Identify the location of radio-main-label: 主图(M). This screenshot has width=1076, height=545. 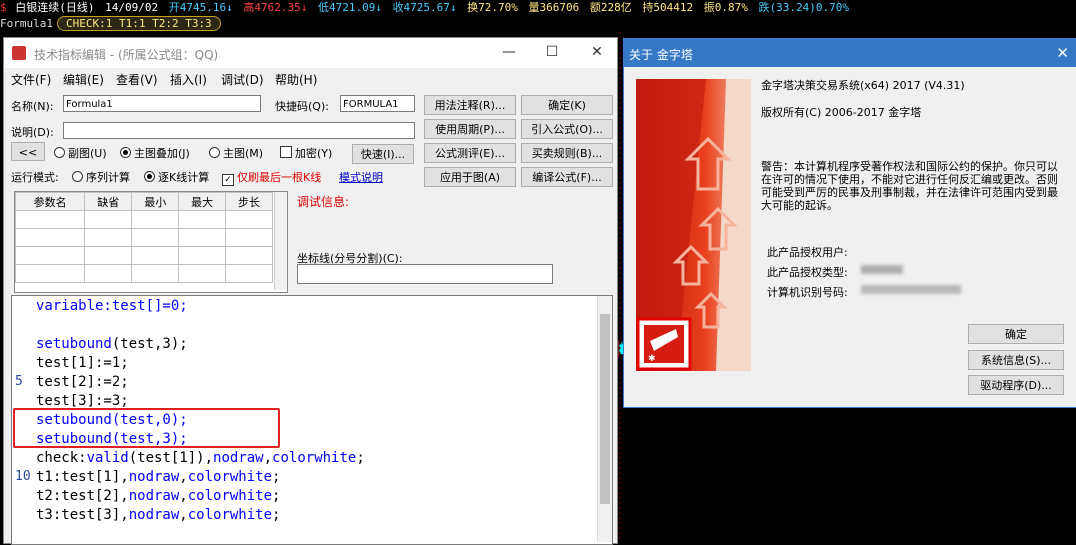
(243, 153).